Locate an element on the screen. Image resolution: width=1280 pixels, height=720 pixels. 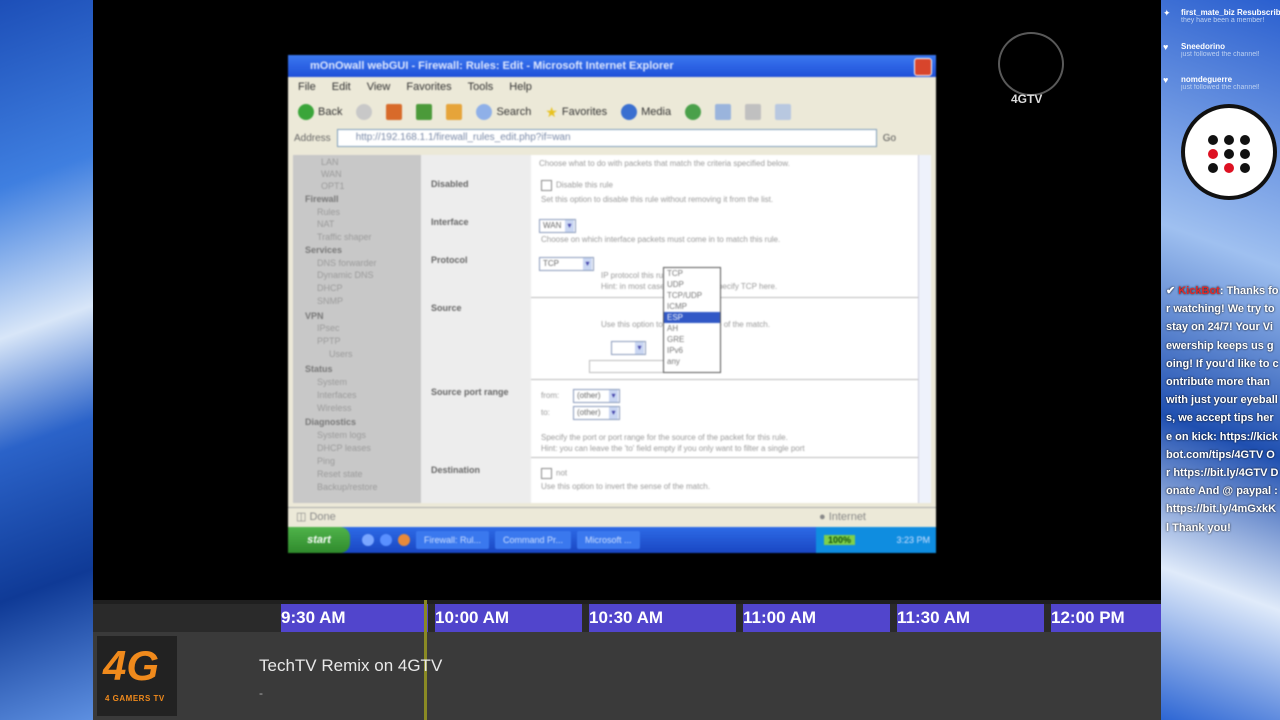
bot-badge-icon: ✔ is located at coordinates (1171, 291).